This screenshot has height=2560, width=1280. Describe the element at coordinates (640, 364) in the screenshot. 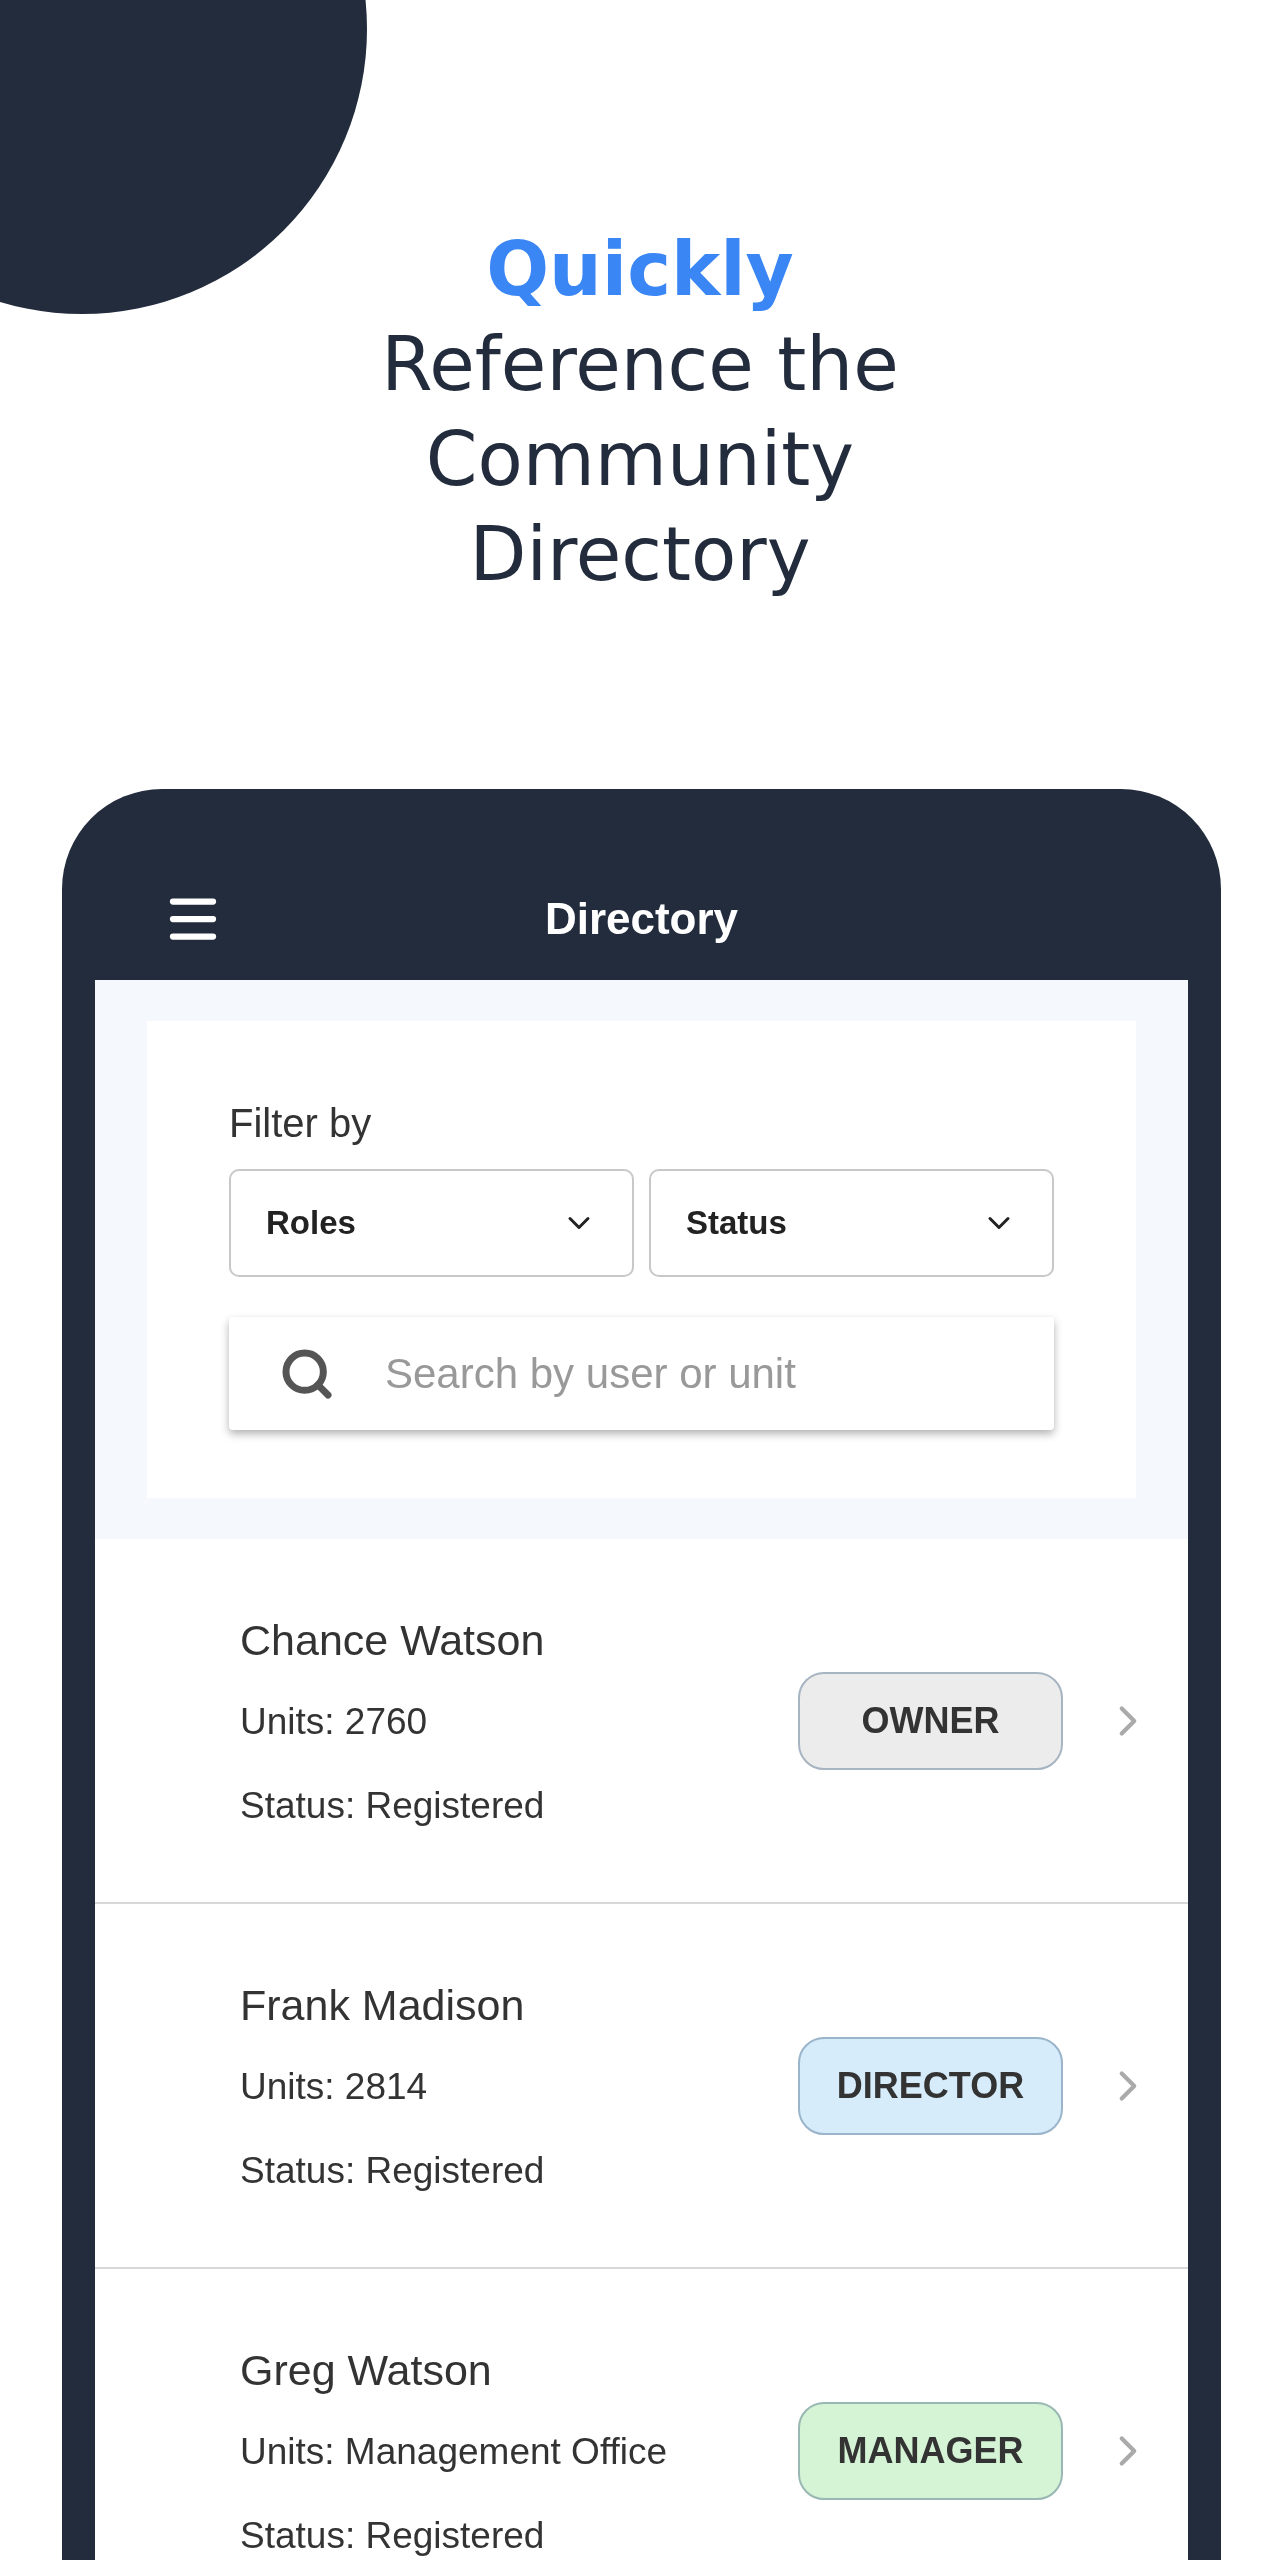

I see `heading-line: Reference the` at that location.